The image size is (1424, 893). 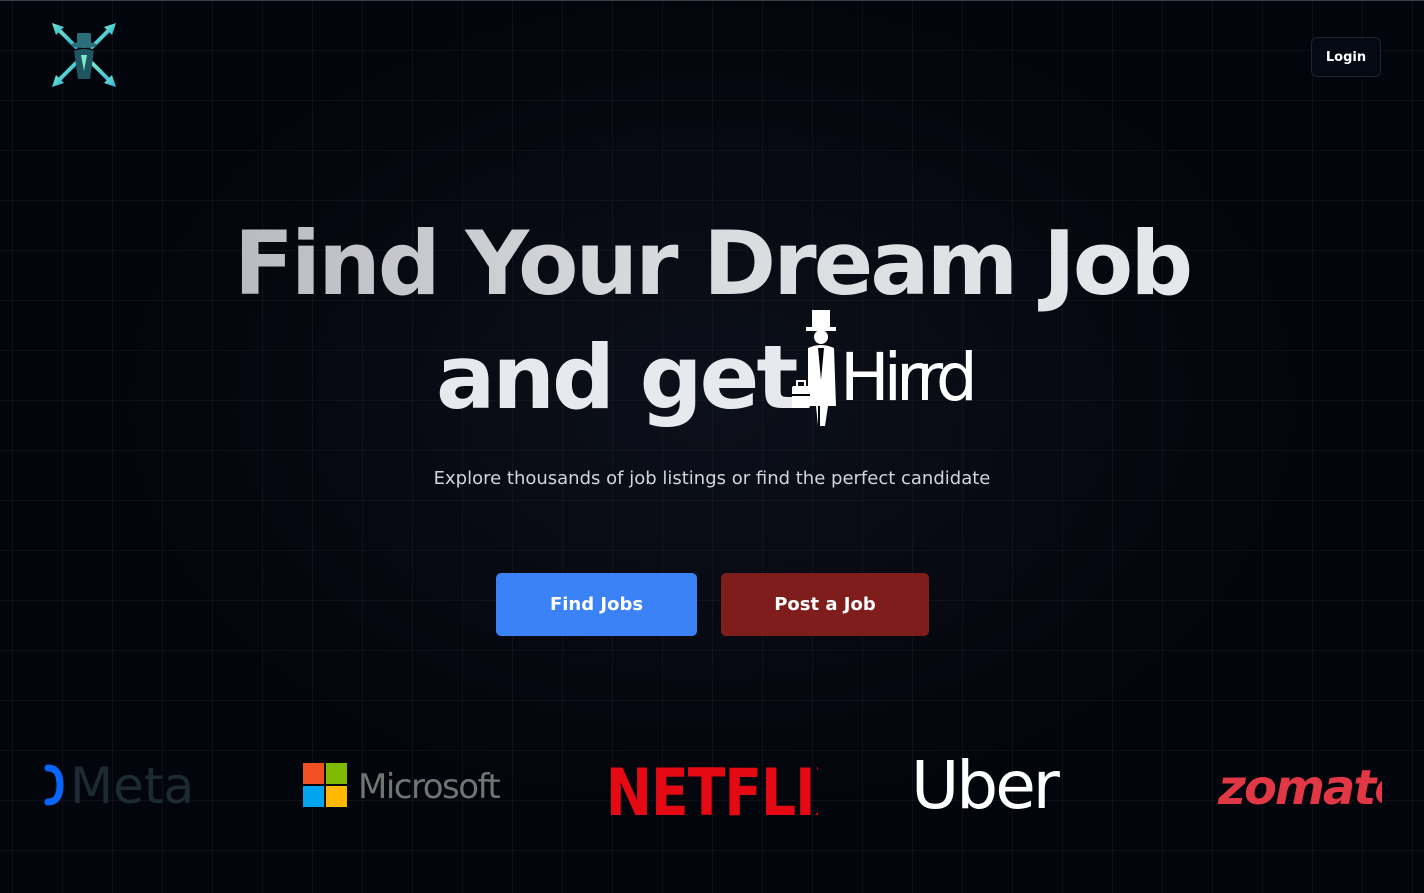 I want to click on microsoft-squares-icon, so click(x=325, y=785).